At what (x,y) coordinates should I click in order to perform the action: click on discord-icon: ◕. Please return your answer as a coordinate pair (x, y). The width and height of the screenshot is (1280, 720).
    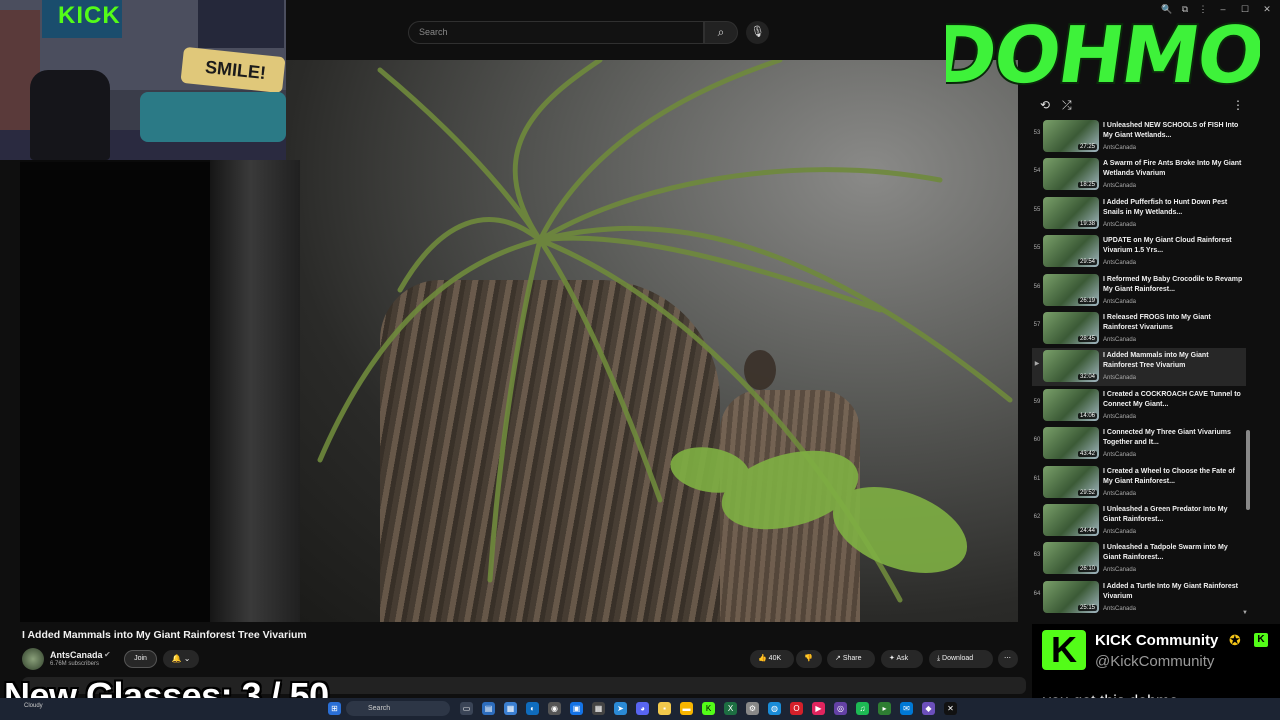
    Looking at the image, I should click on (642, 708).